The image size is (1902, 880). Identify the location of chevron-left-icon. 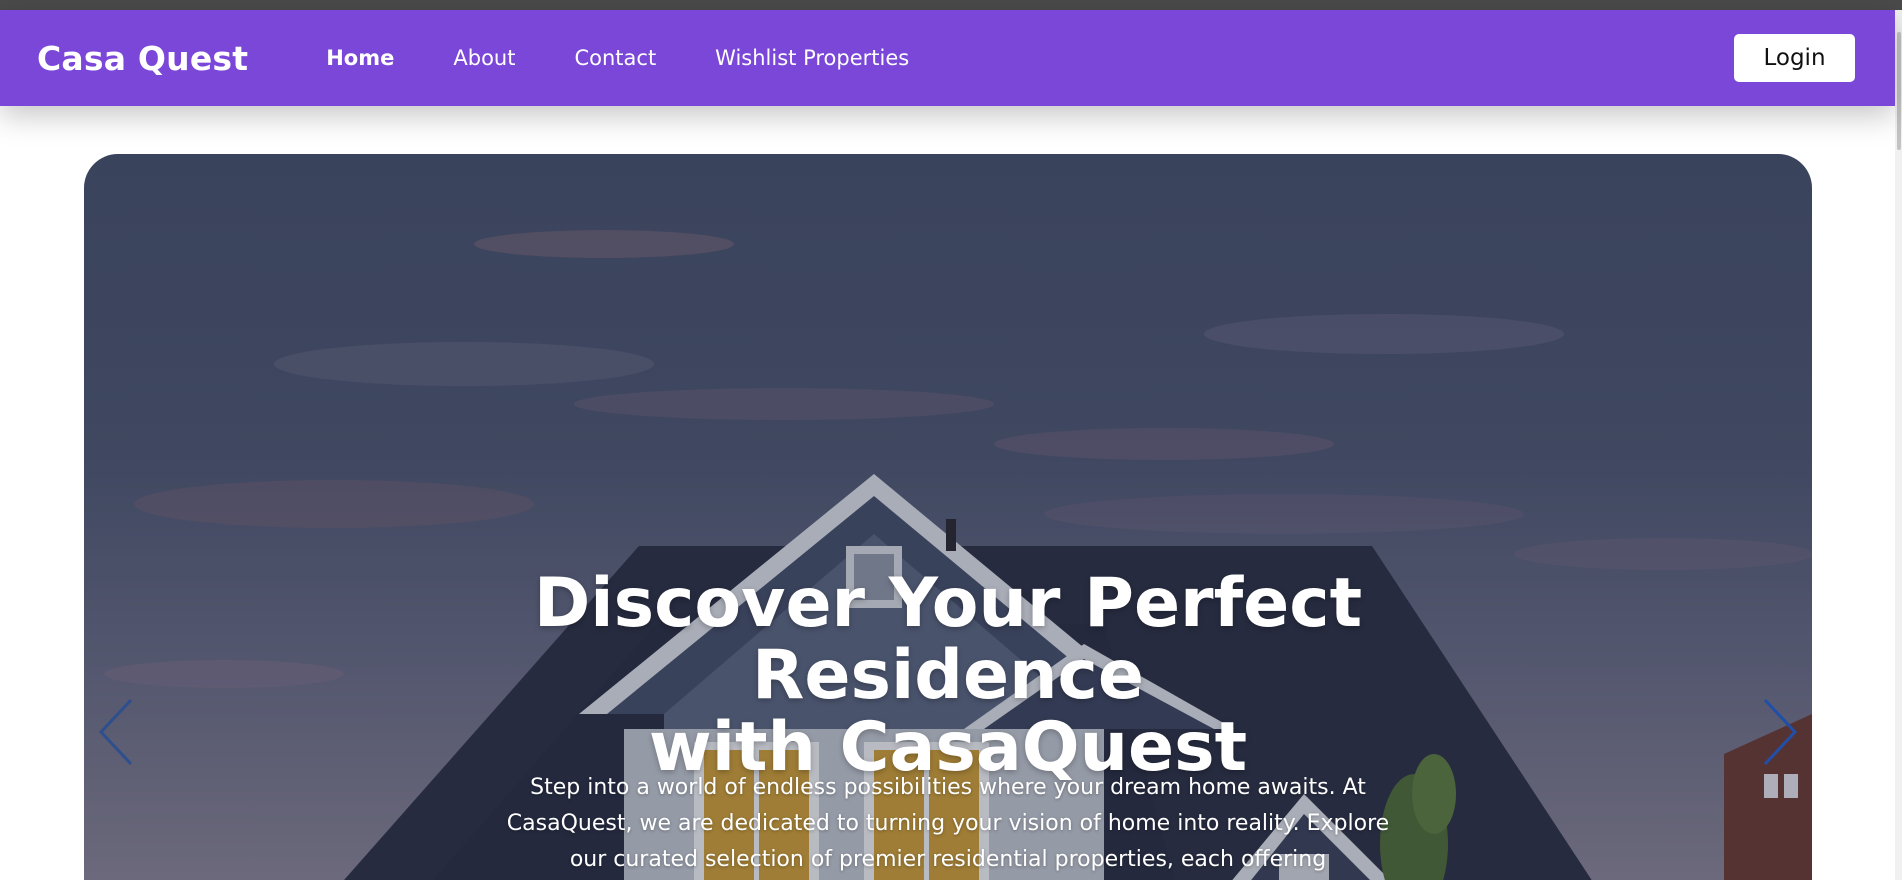
(115, 732).